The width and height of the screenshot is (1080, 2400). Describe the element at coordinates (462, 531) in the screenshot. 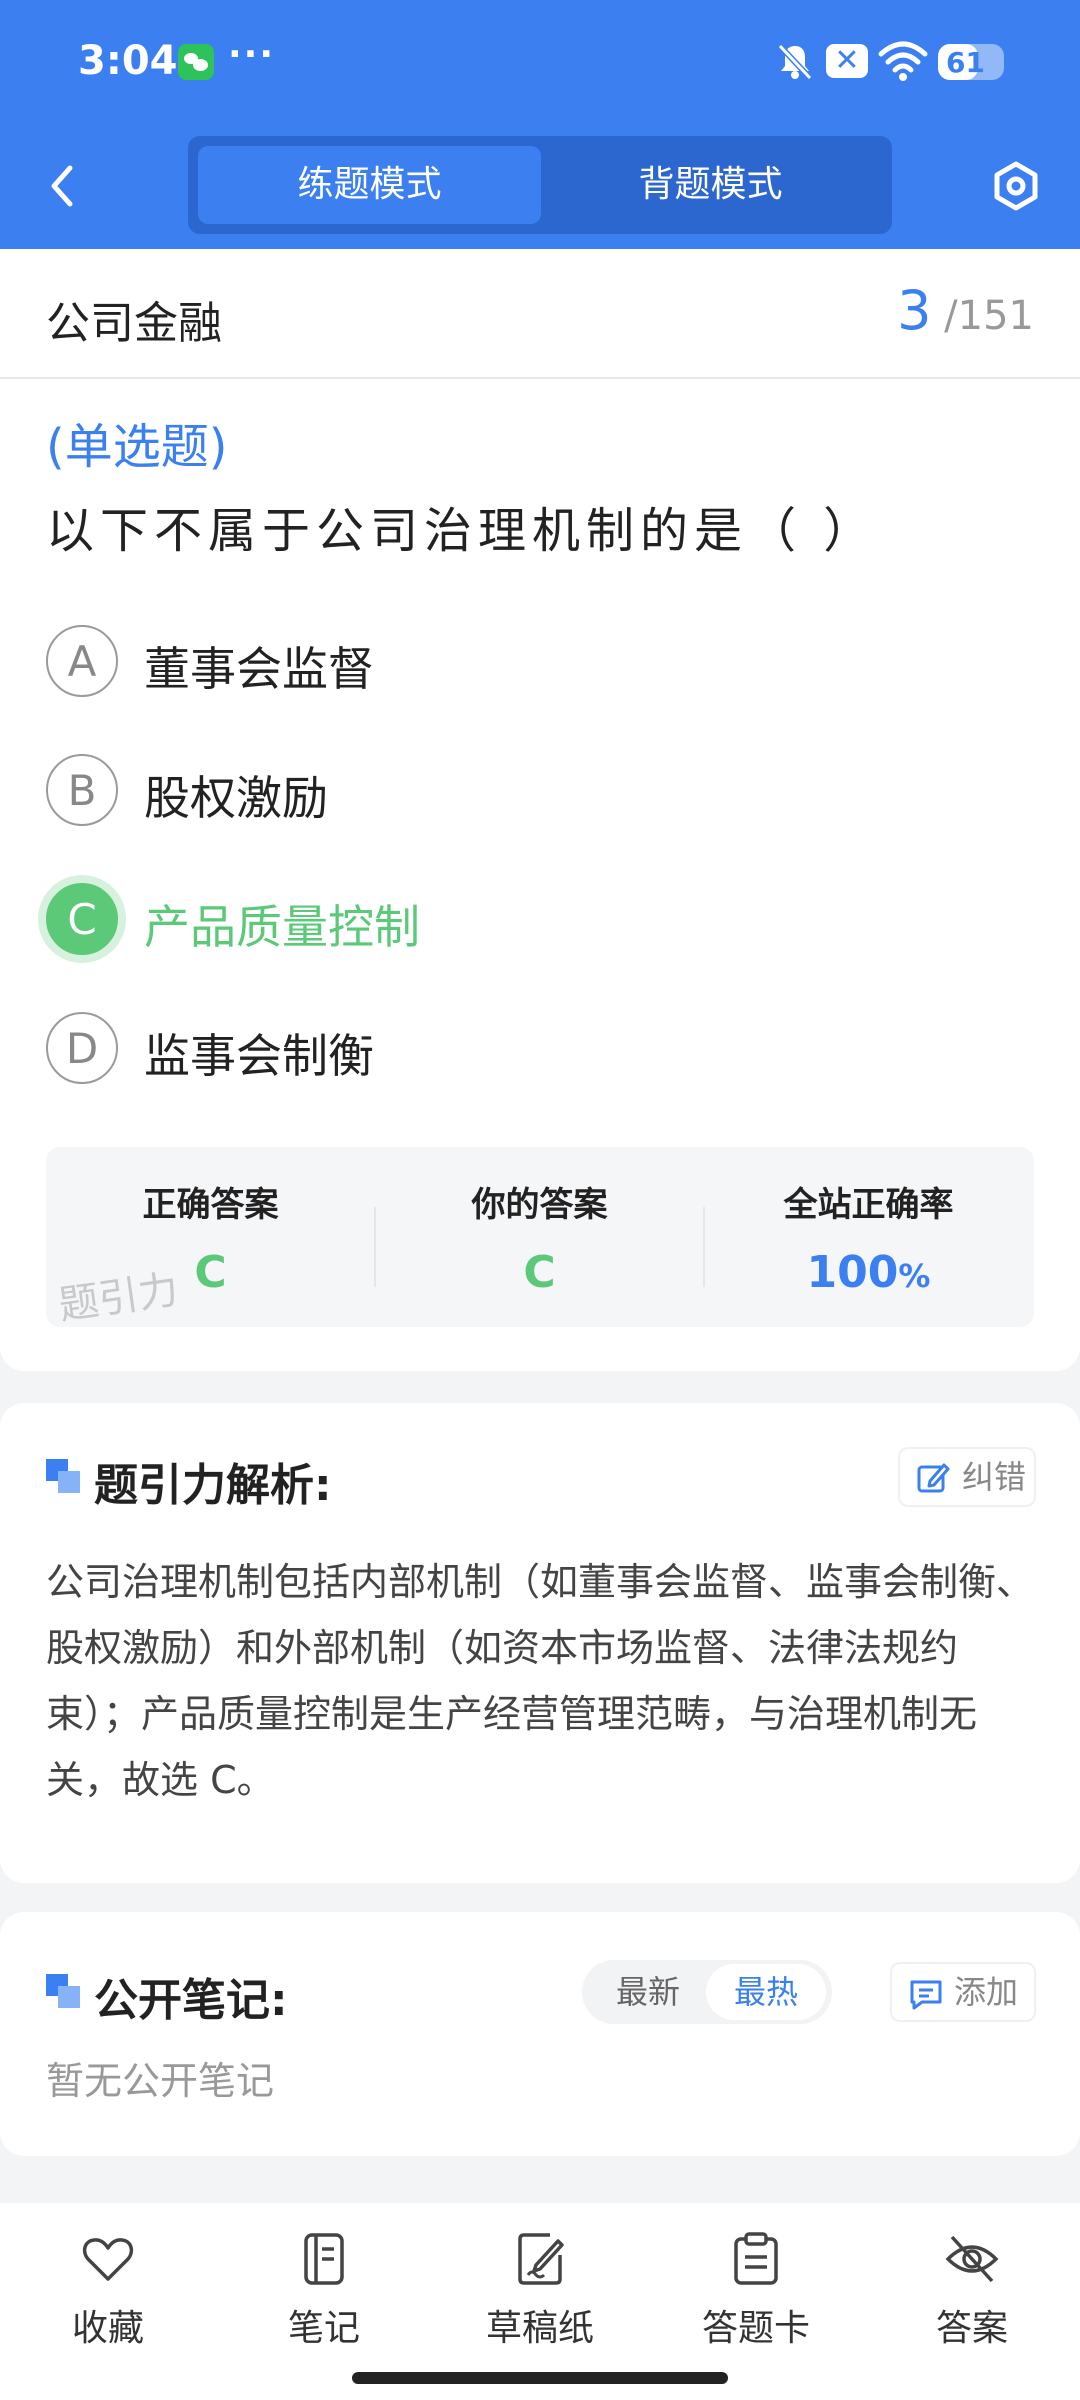

I see `question-text: 以下不属于公司治理机制的是（ ）` at that location.